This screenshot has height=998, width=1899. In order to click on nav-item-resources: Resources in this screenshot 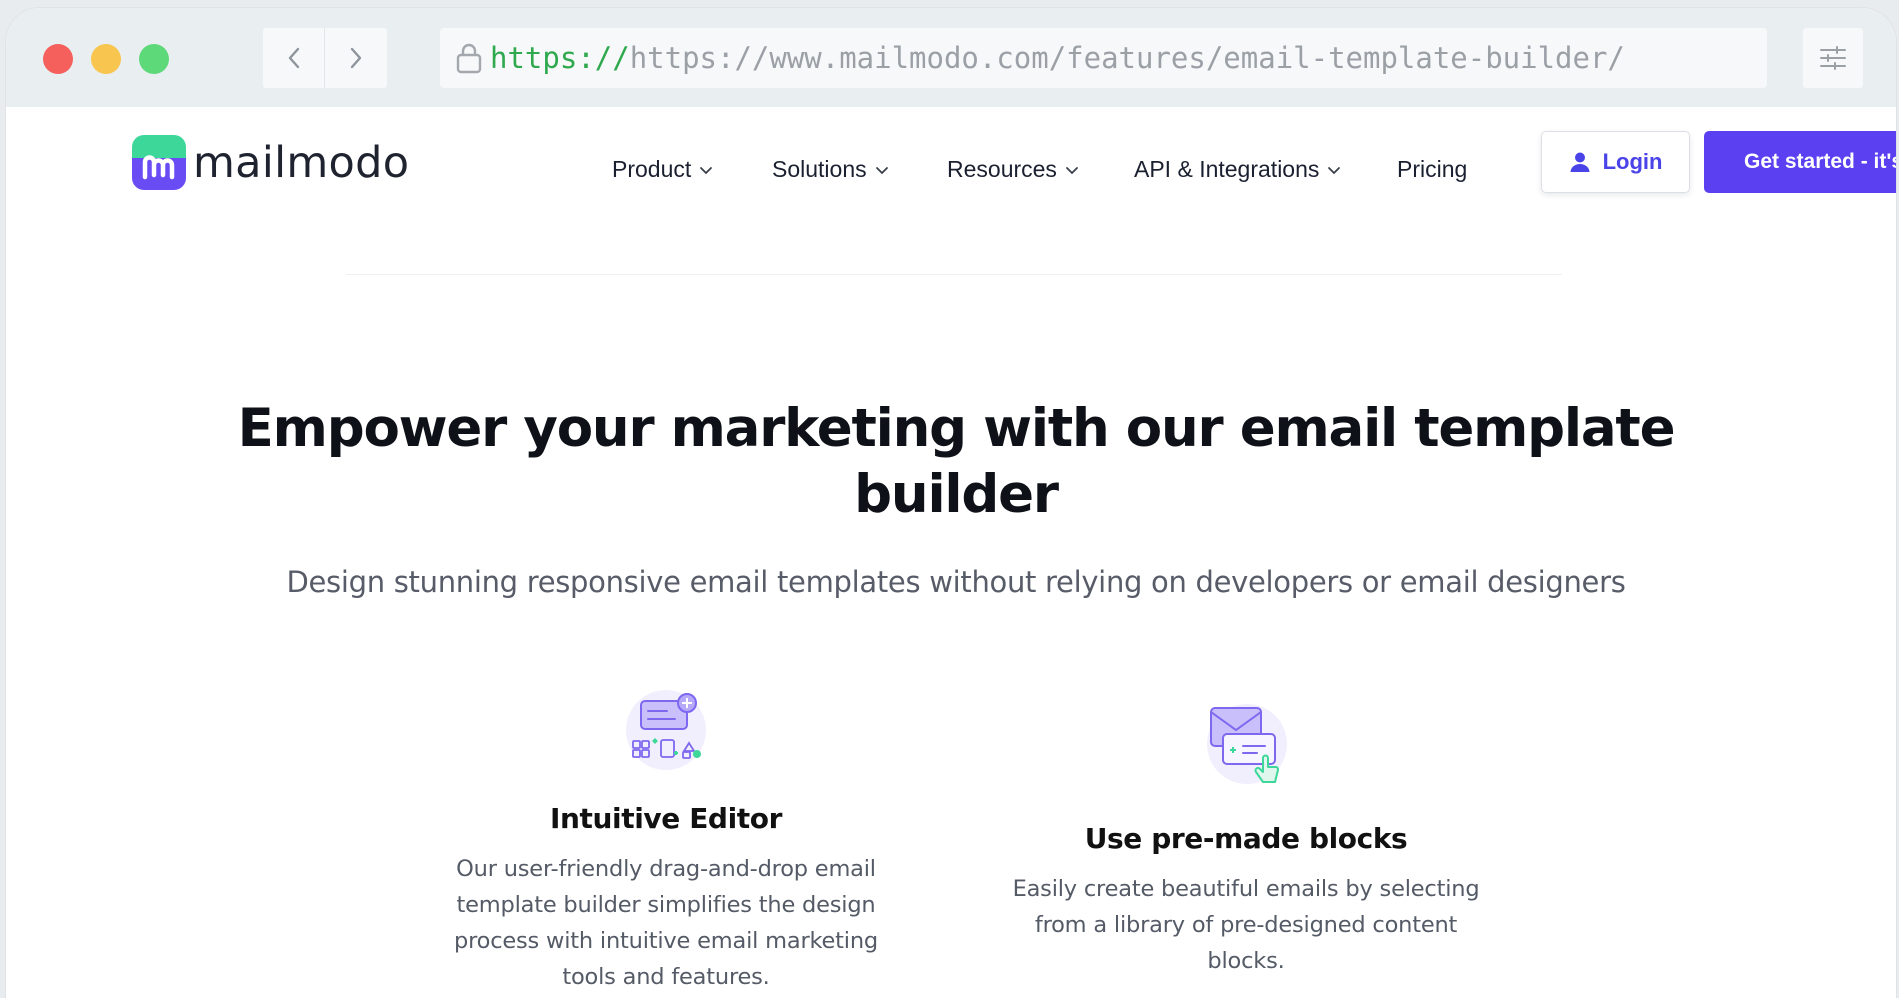, I will do `click(1013, 169)`.